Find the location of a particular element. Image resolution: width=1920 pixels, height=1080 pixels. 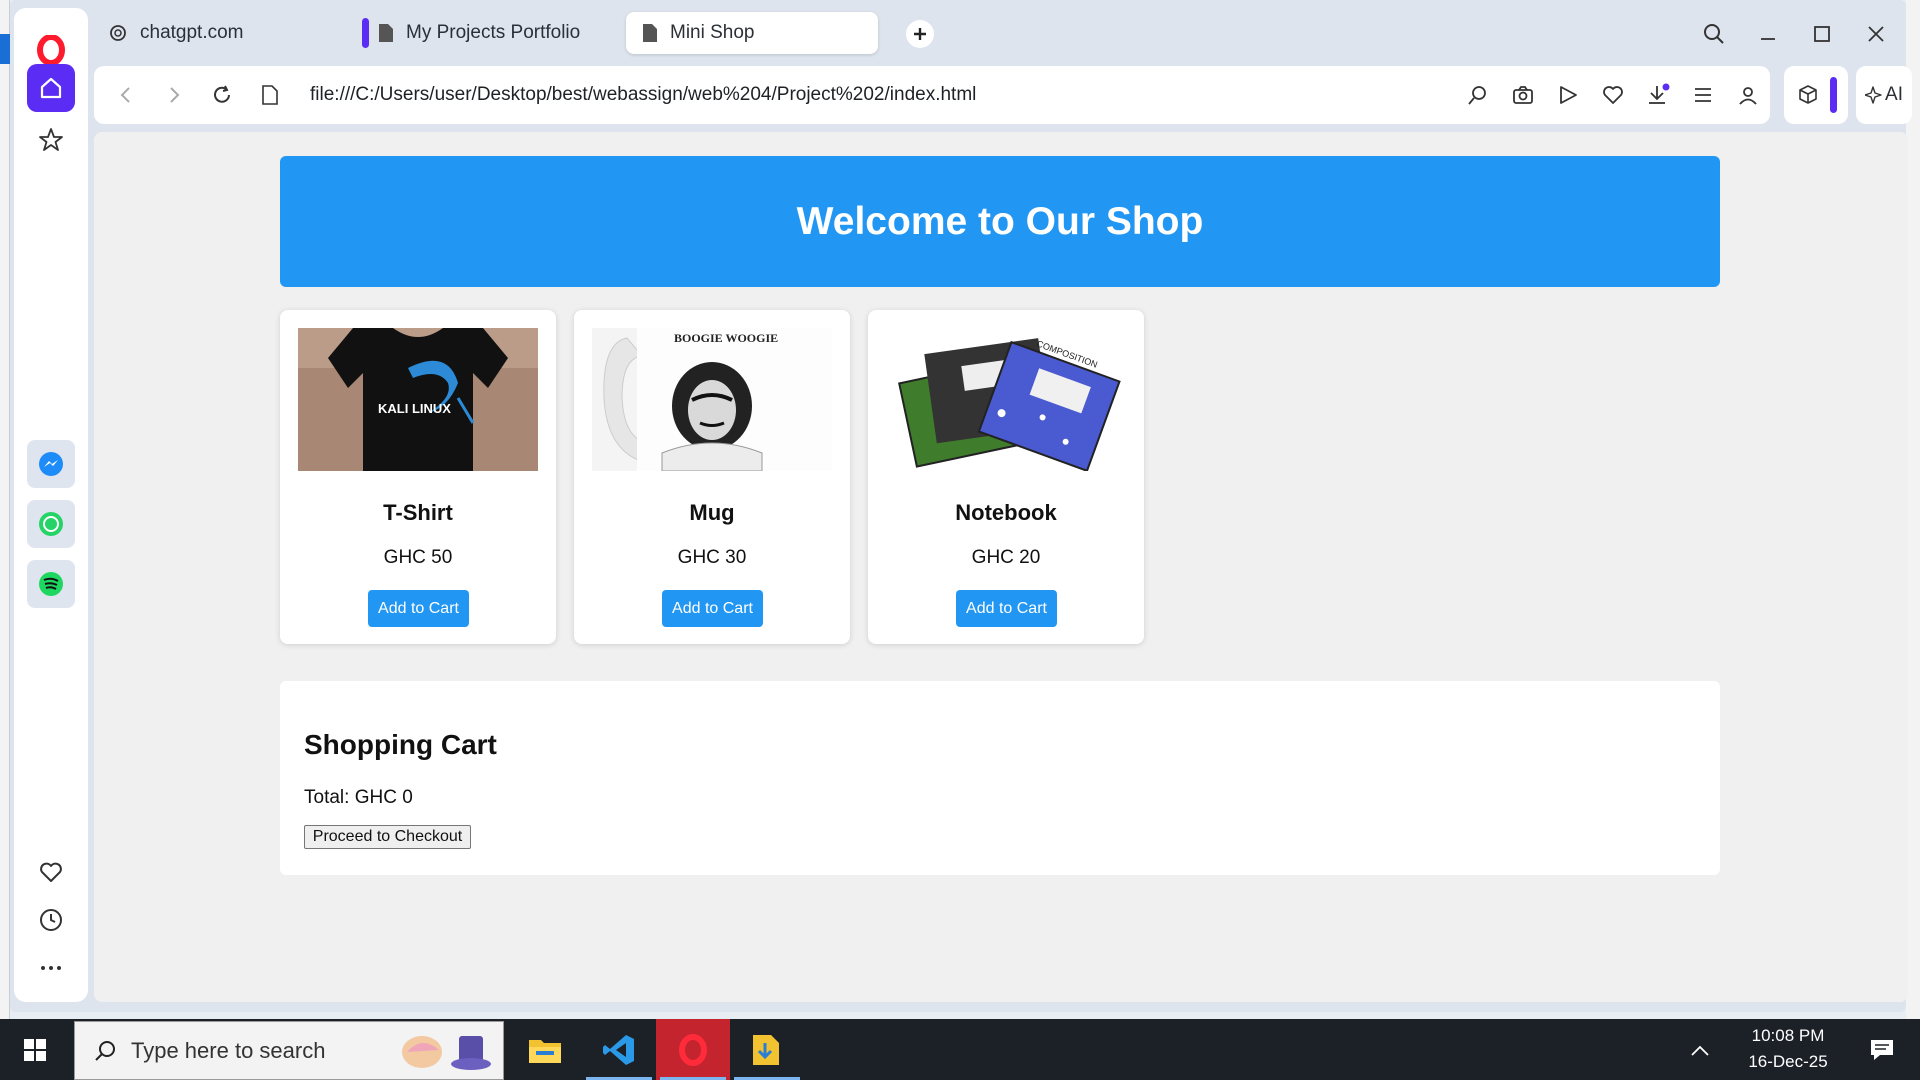

product-name: Notebook is located at coordinates (1006, 512).